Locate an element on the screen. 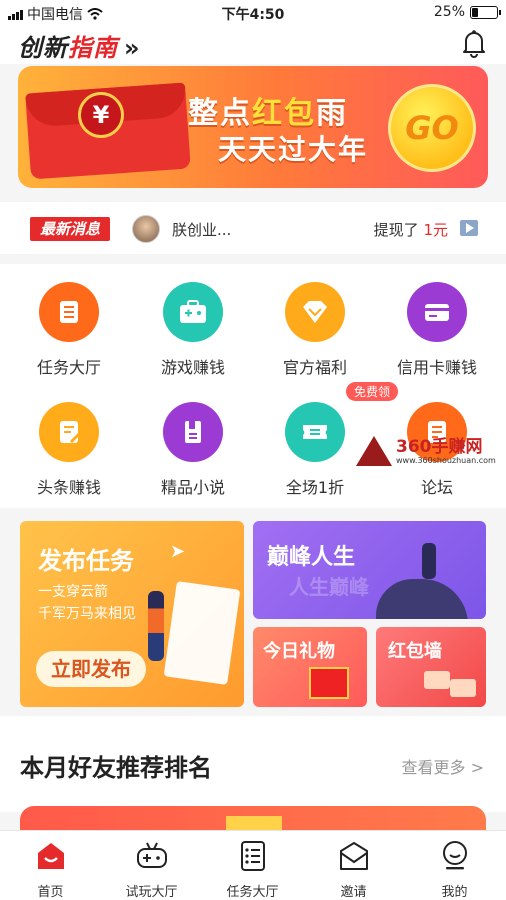 The width and height of the screenshot is (506, 900). publish-task-card: 发布任务 一支穿云箭 千军万马来相见 ➤ 立即发布 is located at coordinates (132, 614).